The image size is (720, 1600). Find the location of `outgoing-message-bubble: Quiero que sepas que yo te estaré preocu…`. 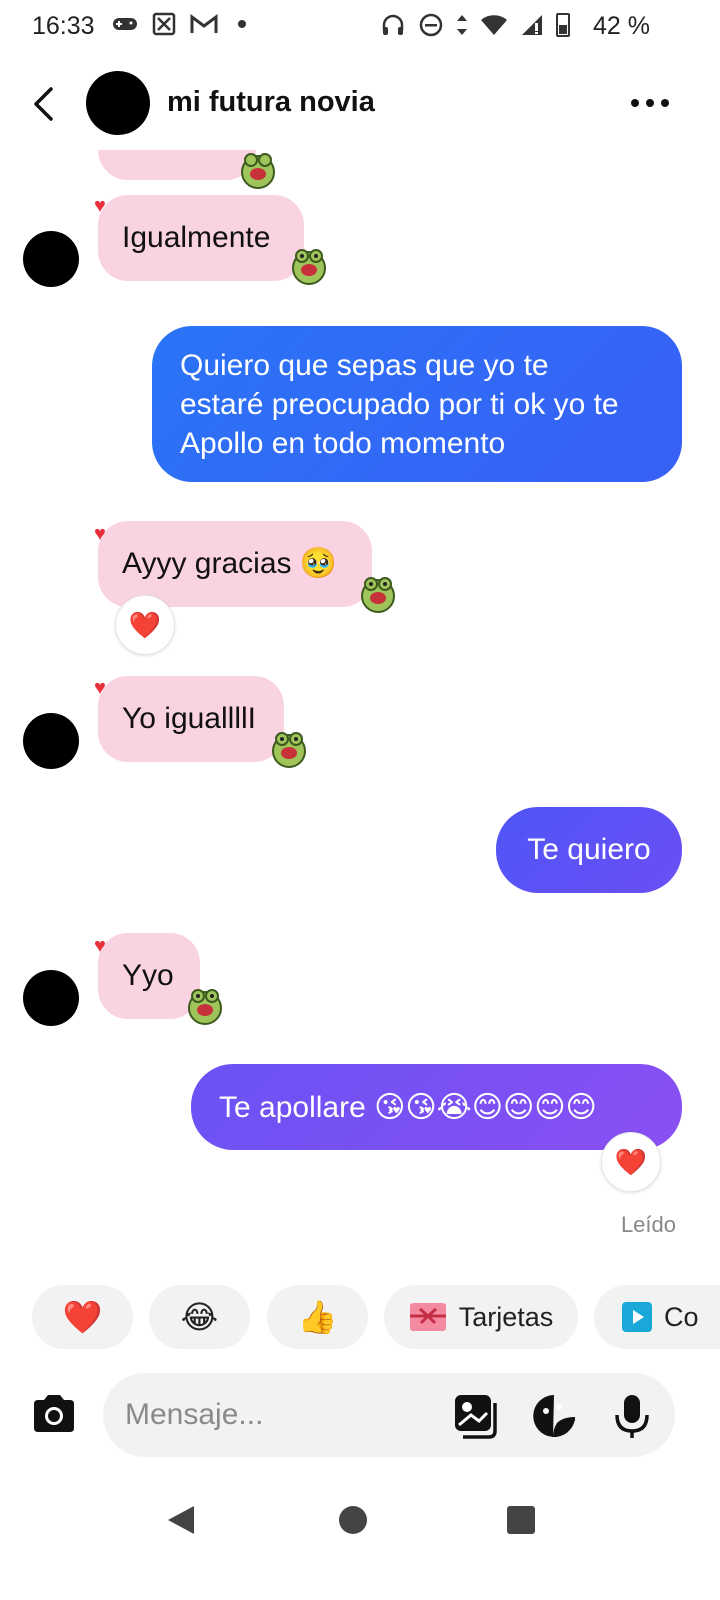

outgoing-message-bubble: Quiero que sepas que yo te estaré preocu… is located at coordinates (417, 404).